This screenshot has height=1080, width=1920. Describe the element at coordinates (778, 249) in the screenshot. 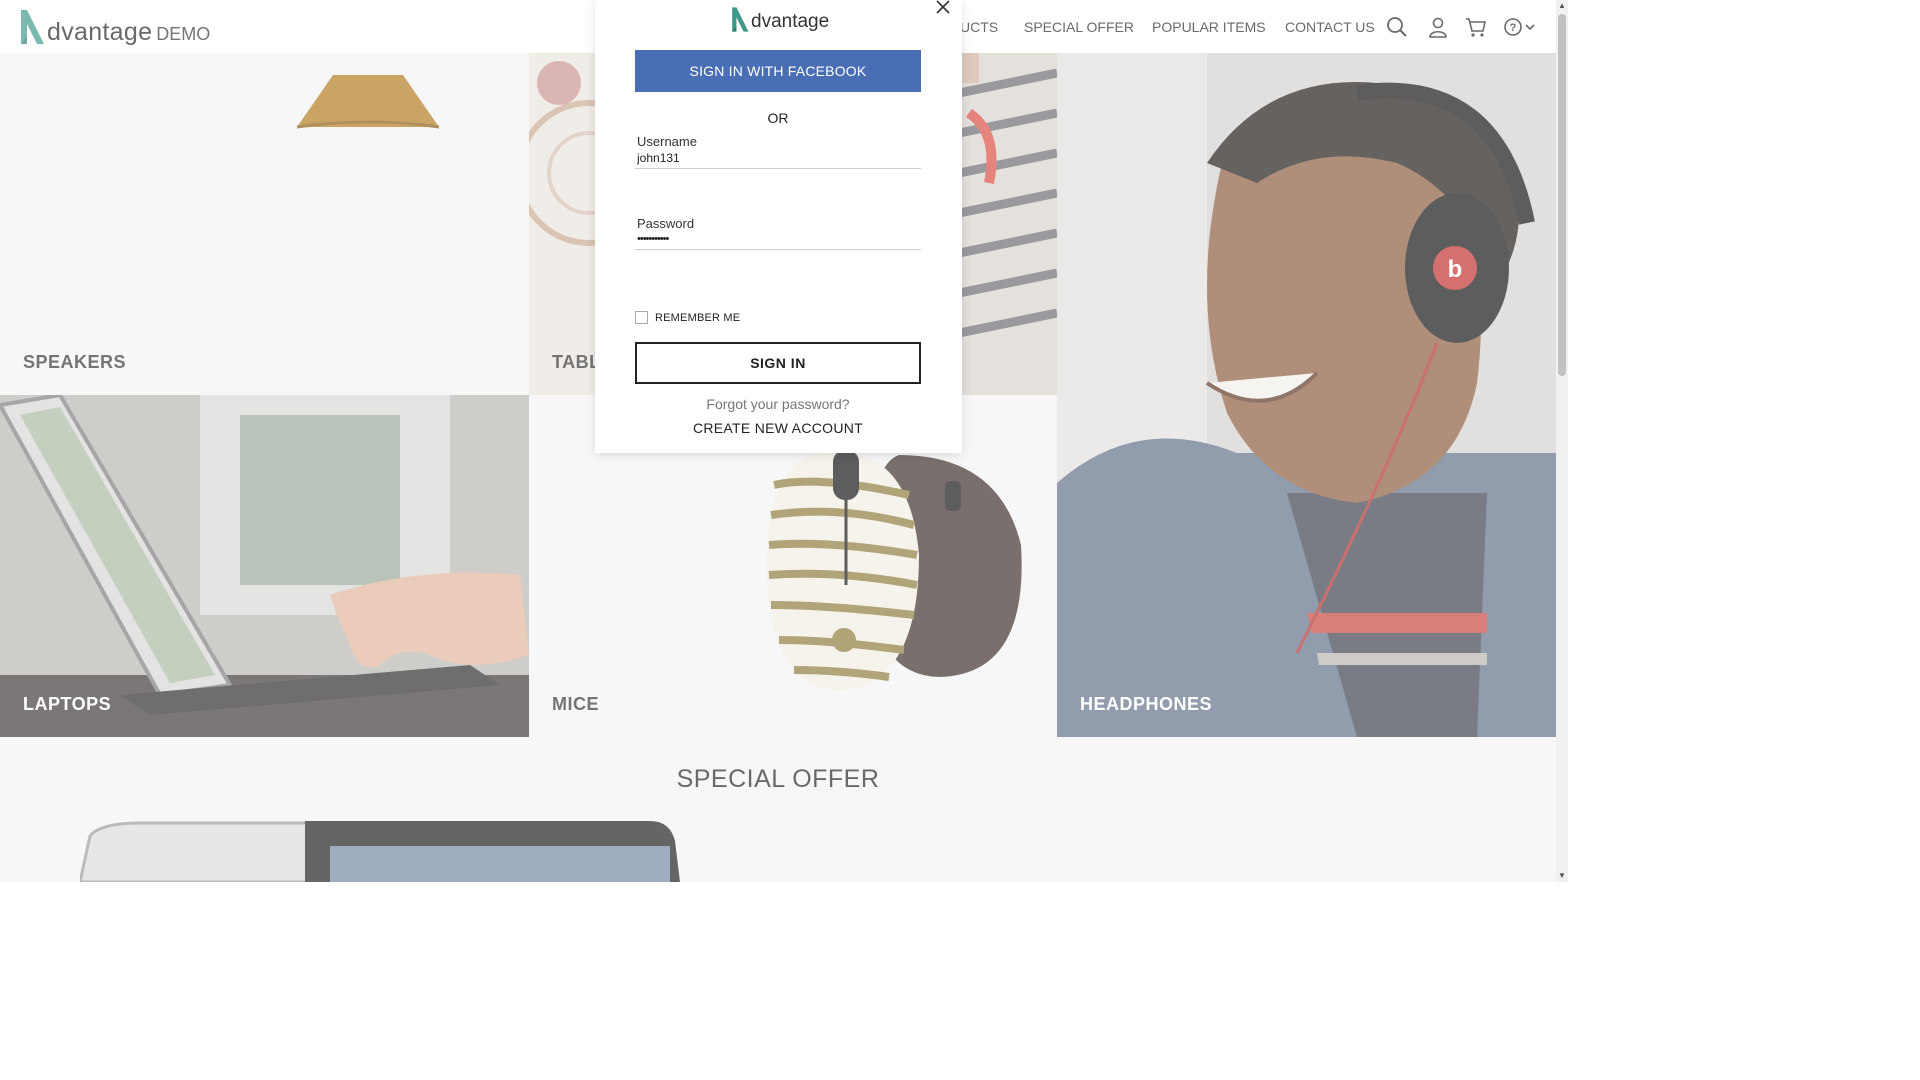

I see `password-underline` at that location.